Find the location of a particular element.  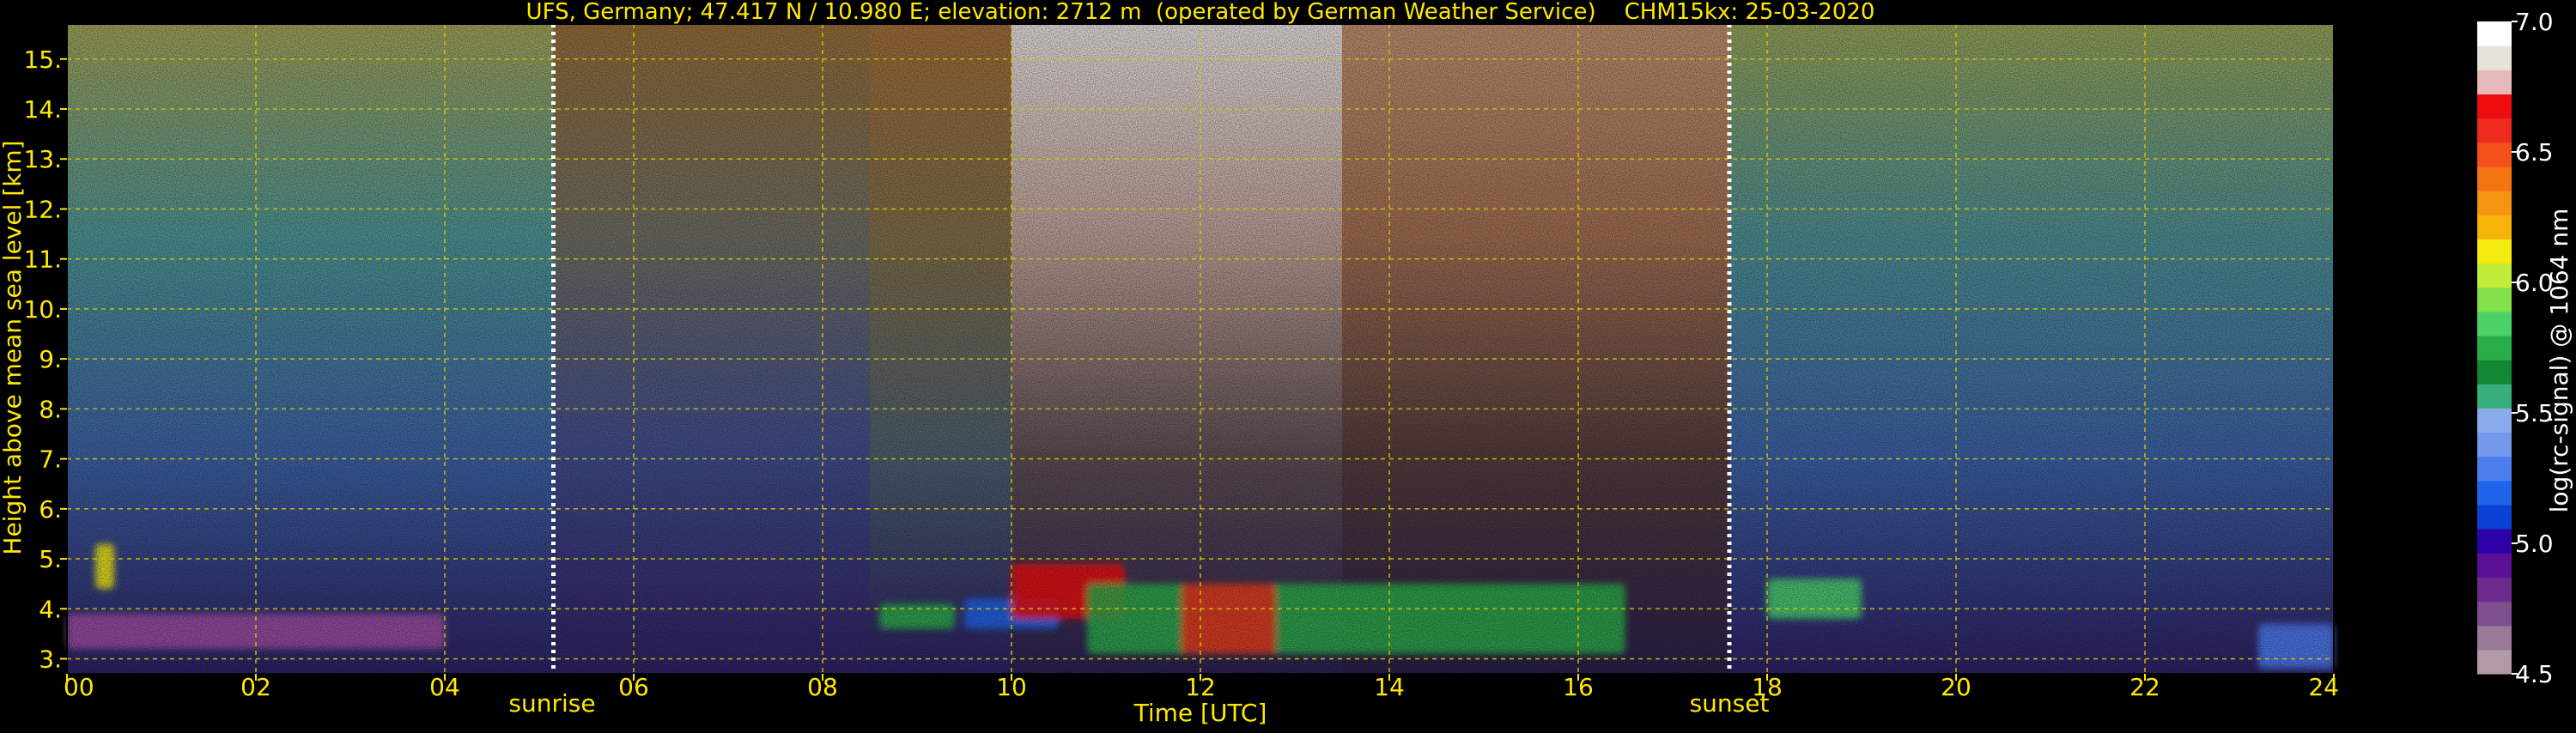

x-tick-label: 22 is located at coordinates (2144, 687).